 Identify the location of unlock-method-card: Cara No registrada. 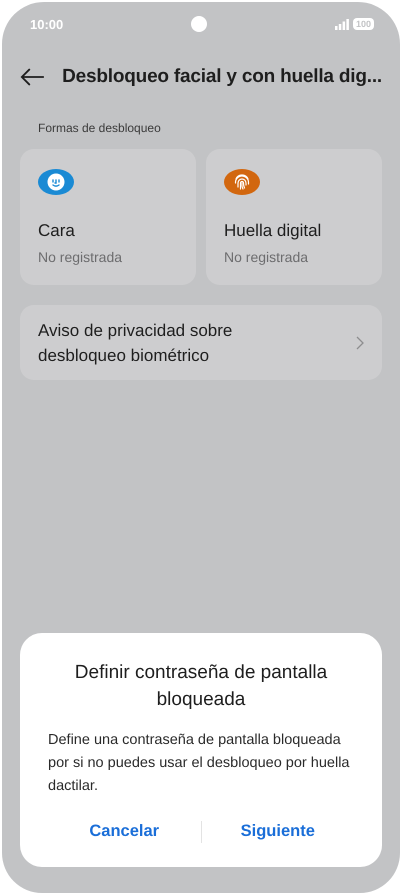
(108, 217).